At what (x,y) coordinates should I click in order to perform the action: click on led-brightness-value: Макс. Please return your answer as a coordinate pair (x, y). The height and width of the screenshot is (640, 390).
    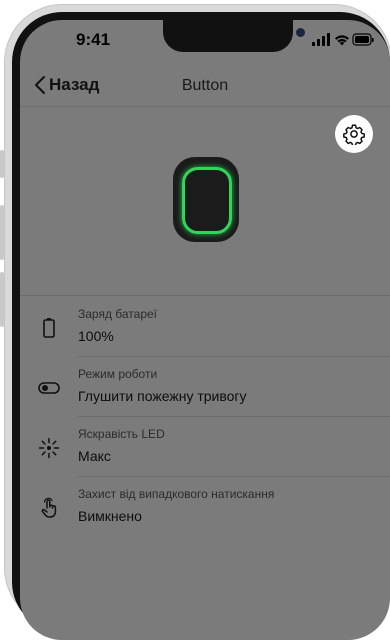
    Looking at the image, I should click on (94, 456).